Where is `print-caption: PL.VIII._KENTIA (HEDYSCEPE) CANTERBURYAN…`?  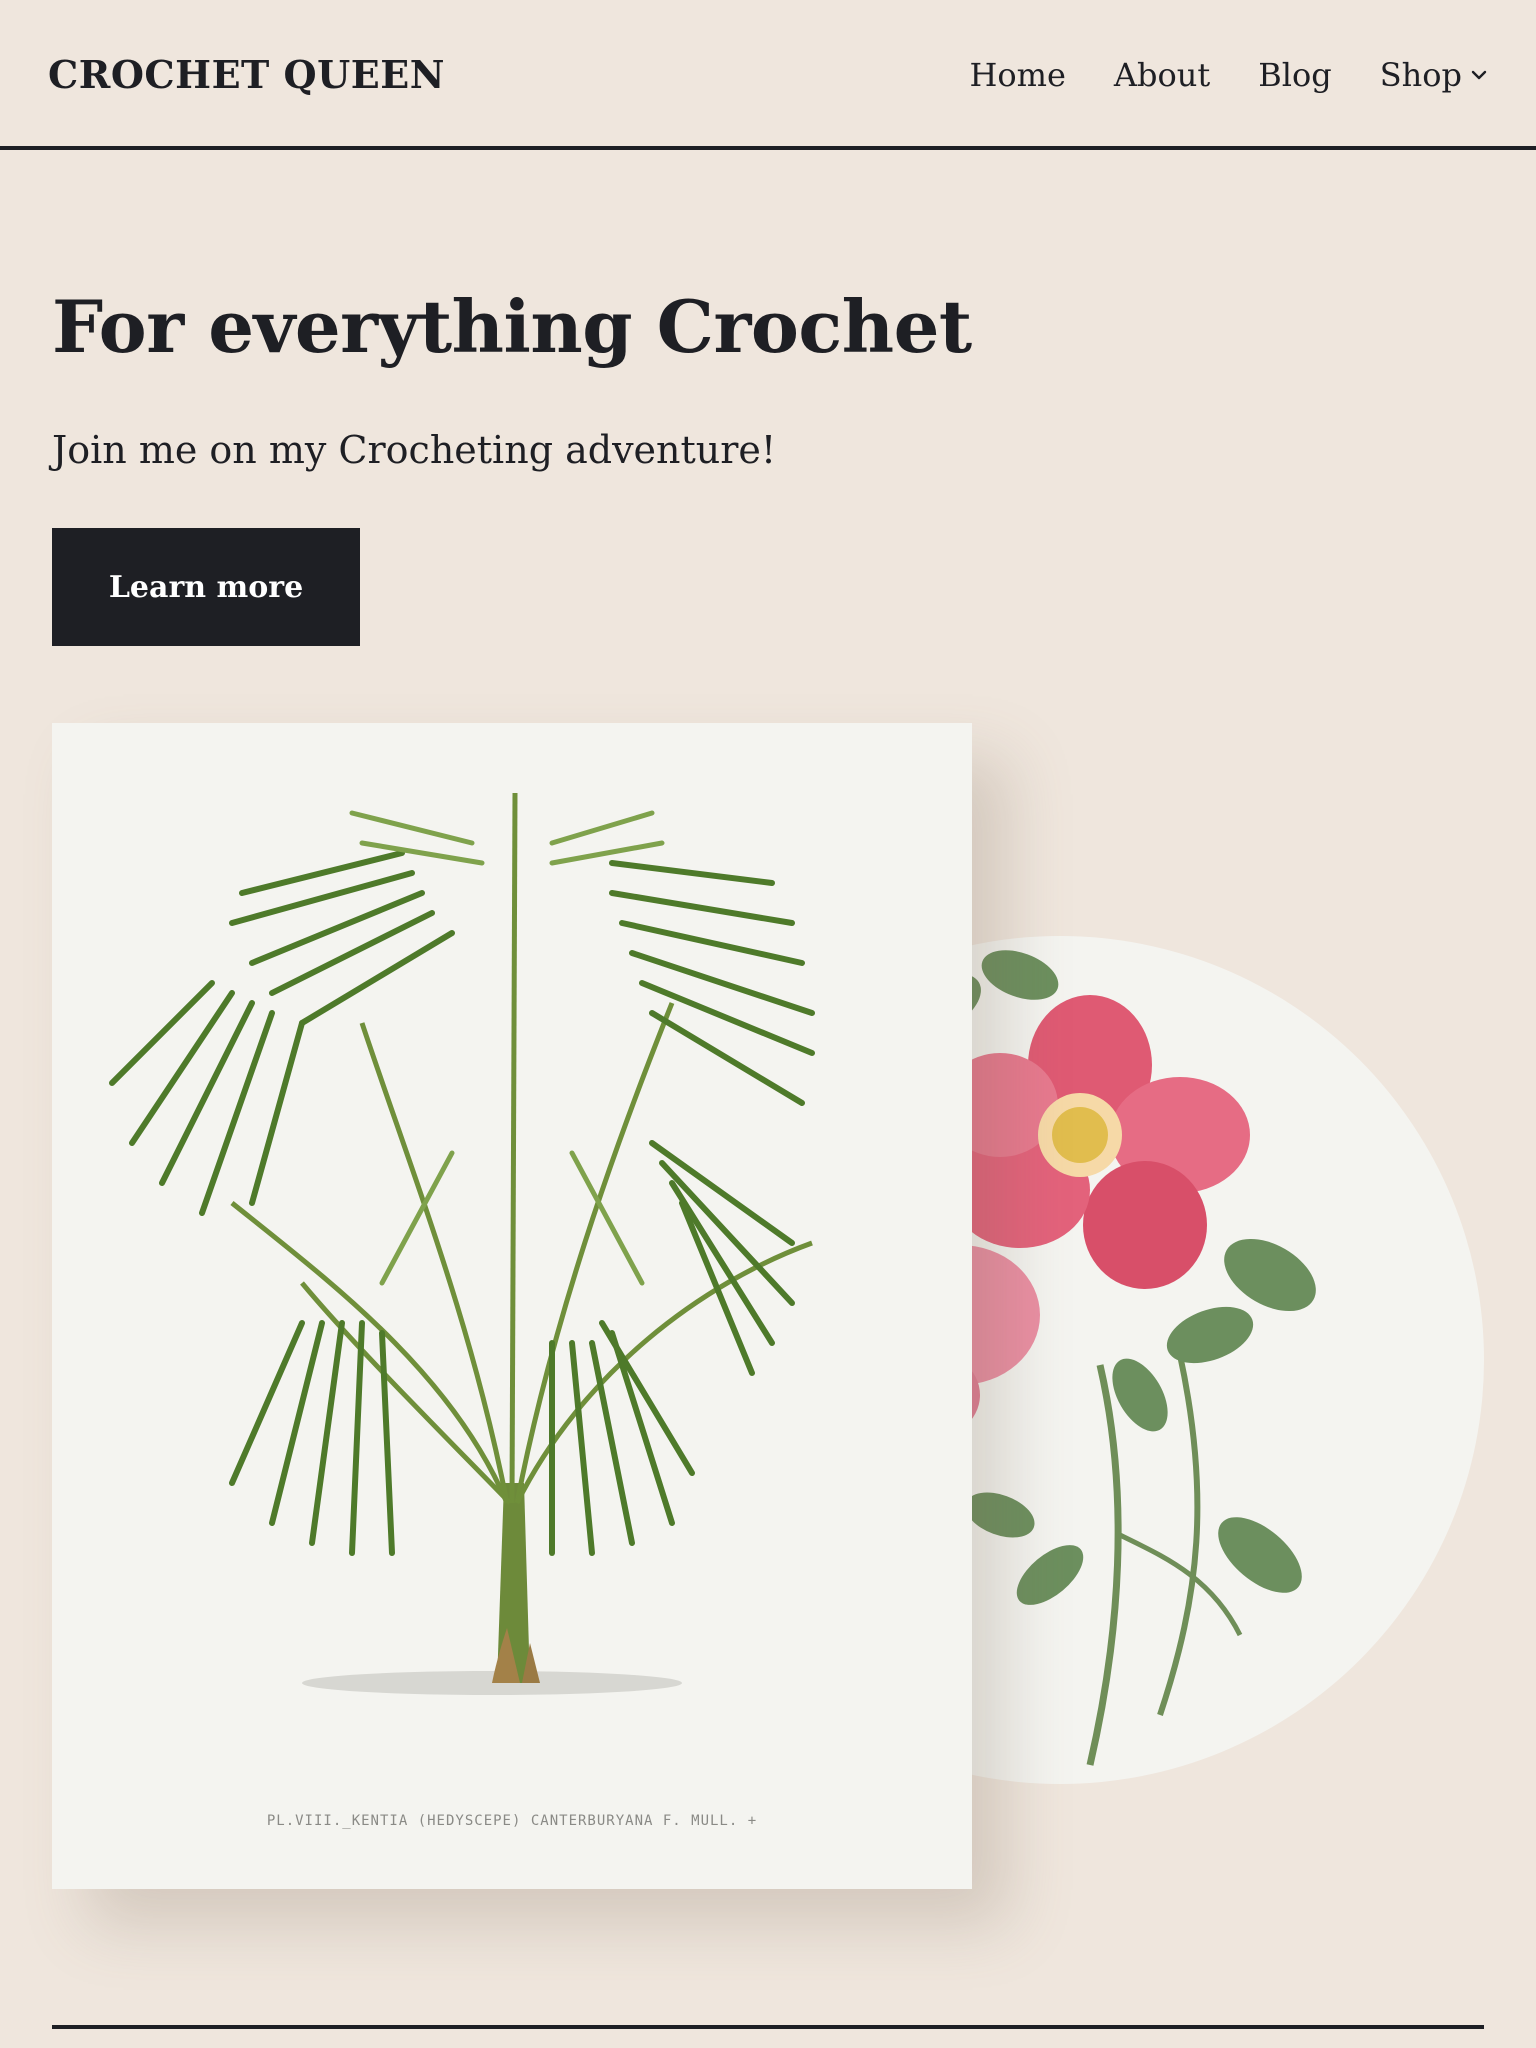
print-caption: PL.VIII._KENTIA (HEDYSCEPE) CANTERBURYAN… is located at coordinates (512, 1821).